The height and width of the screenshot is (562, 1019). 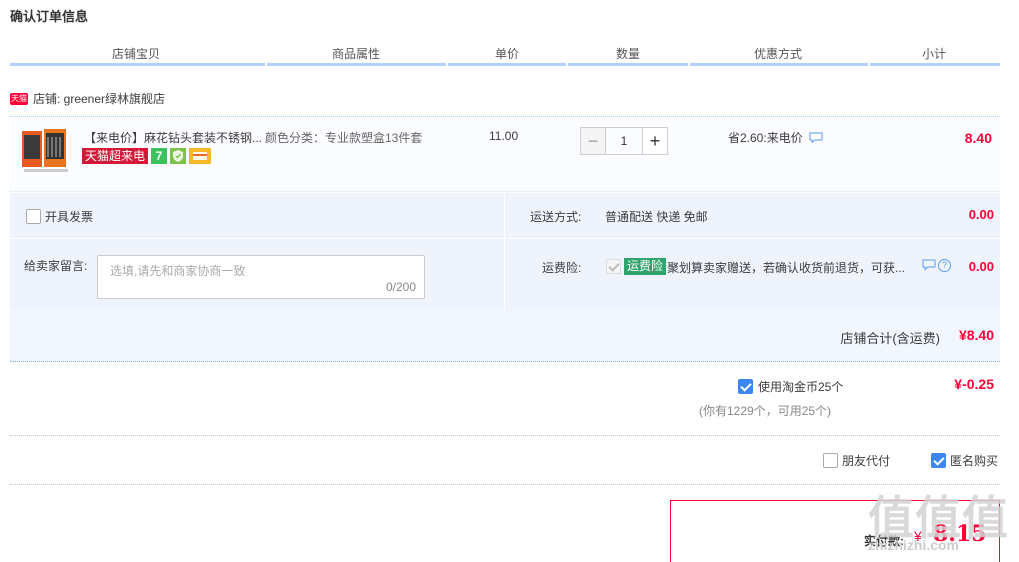 I want to click on anonymous-label: 匿名购买, so click(x=974, y=461).